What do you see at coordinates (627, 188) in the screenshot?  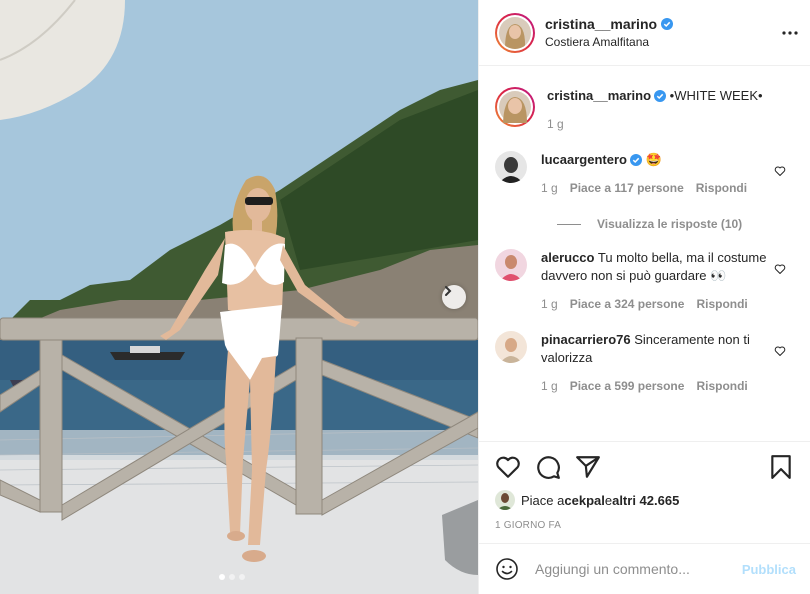 I see `comment-likes: Piace a 117 persone` at bounding box center [627, 188].